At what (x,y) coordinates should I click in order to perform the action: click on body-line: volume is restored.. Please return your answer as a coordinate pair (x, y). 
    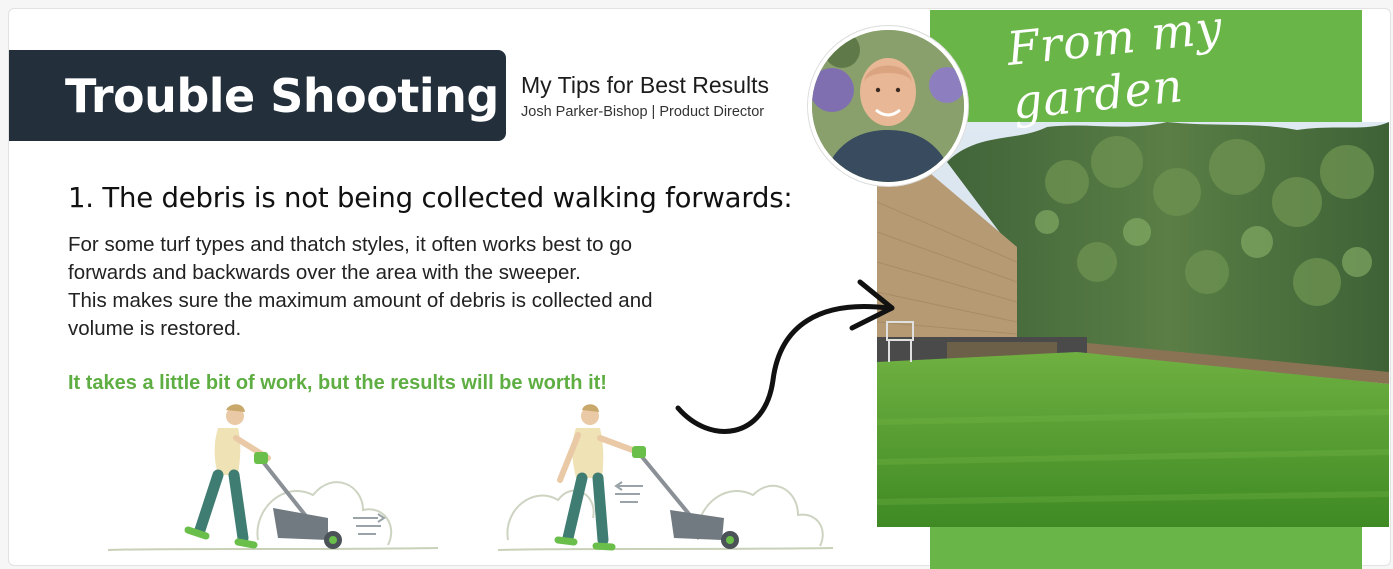
    Looking at the image, I should click on (155, 328).